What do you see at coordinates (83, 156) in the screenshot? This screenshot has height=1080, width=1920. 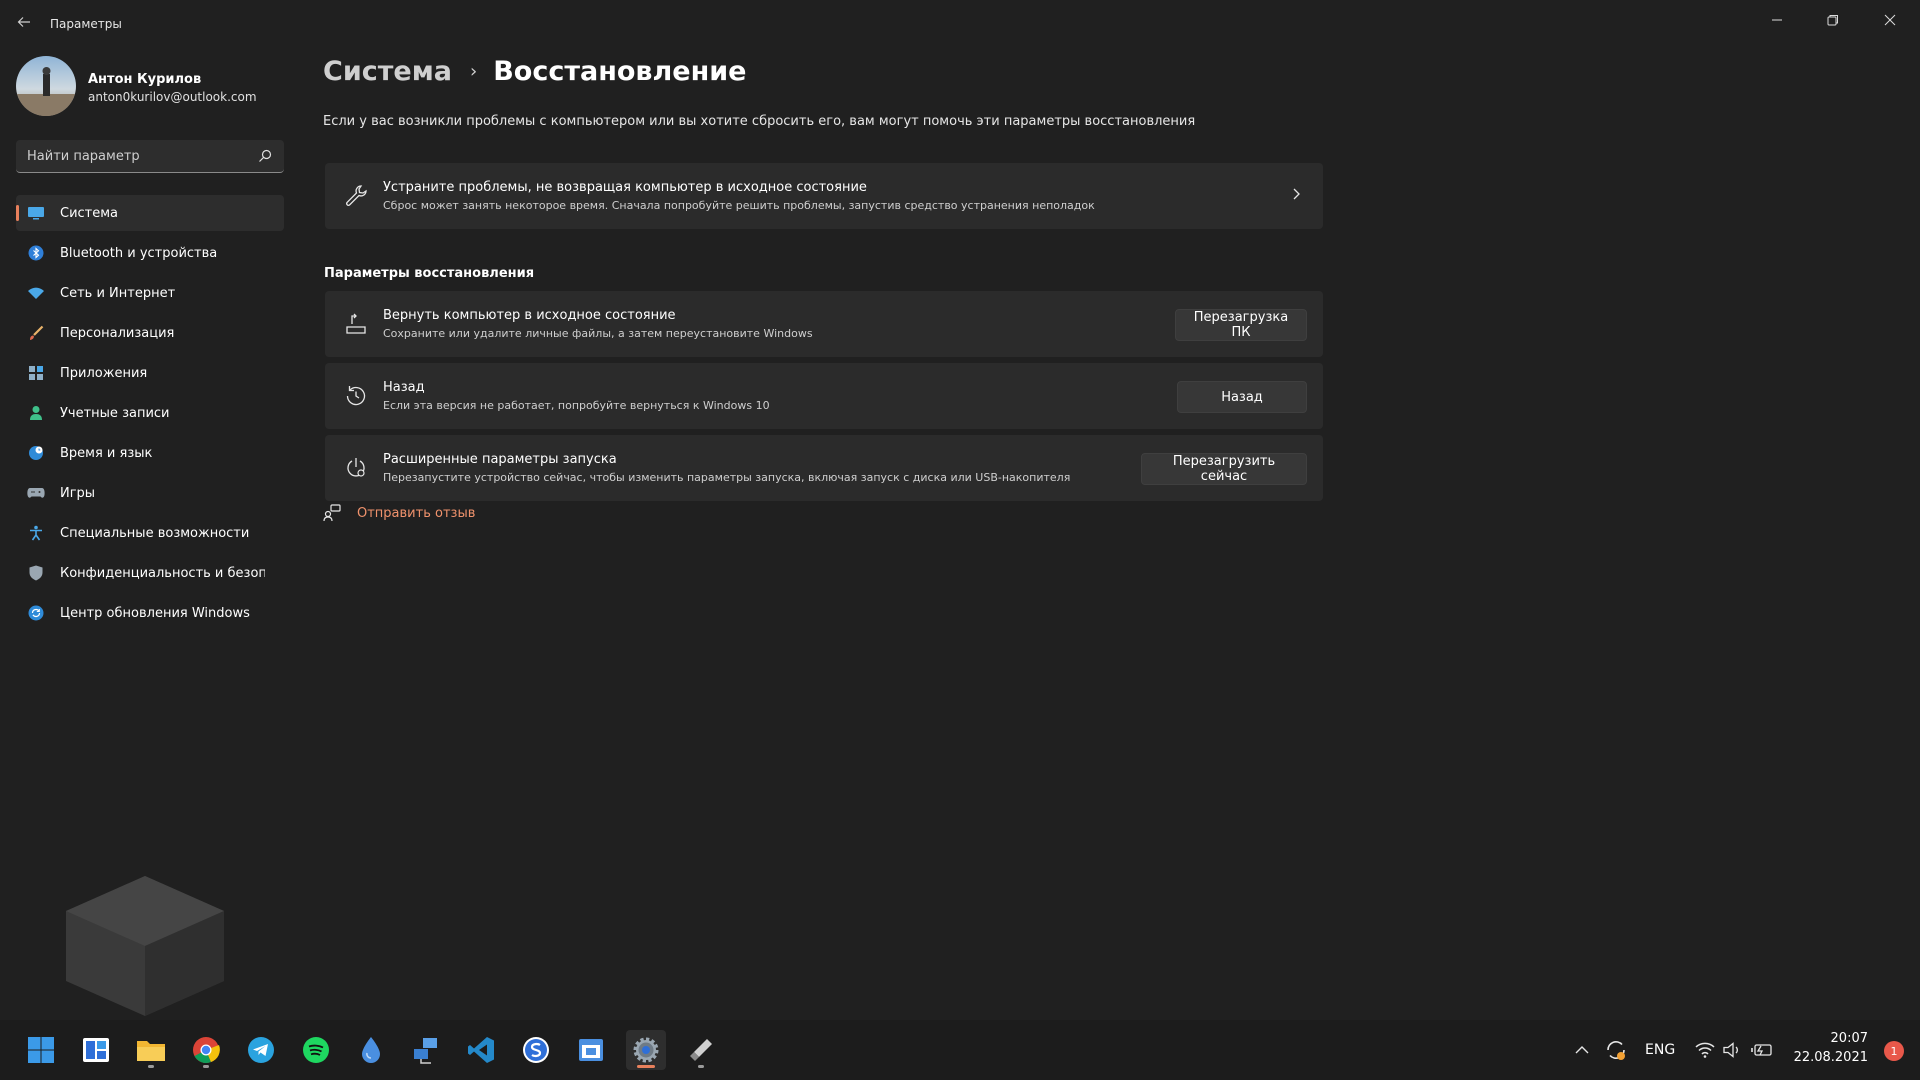 I see `search-placeholder: Найти параметр` at bounding box center [83, 156].